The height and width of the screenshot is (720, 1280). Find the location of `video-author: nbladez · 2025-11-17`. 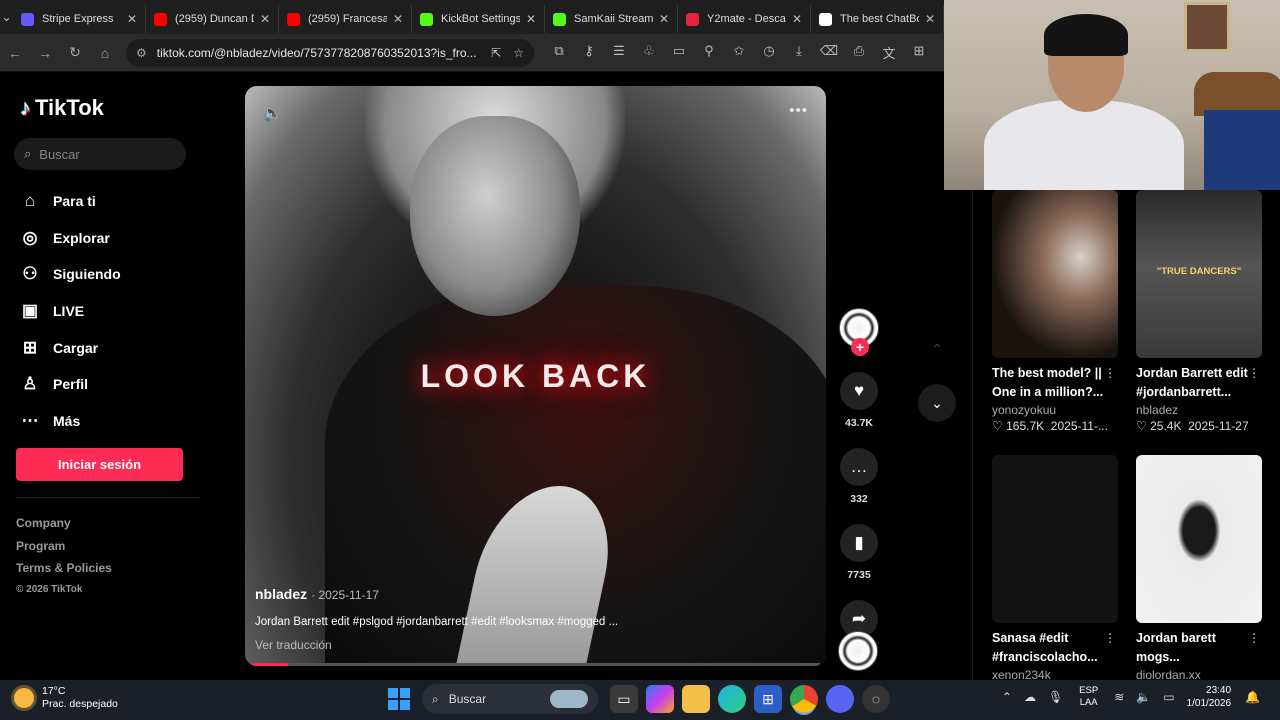

video-author: nbladez · 2025-11-17 is located at coordinates (317, 594).